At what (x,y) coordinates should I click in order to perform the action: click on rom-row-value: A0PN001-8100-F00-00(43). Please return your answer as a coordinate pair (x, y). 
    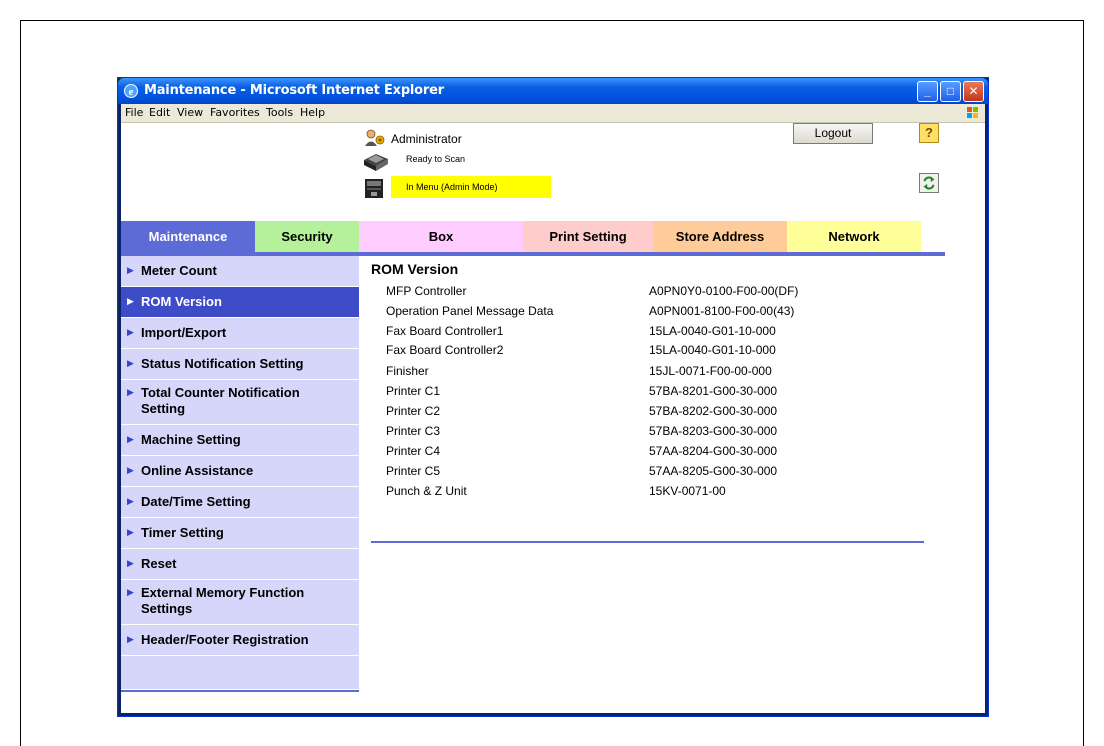
    Looking at the image, I should click on (722, 311).